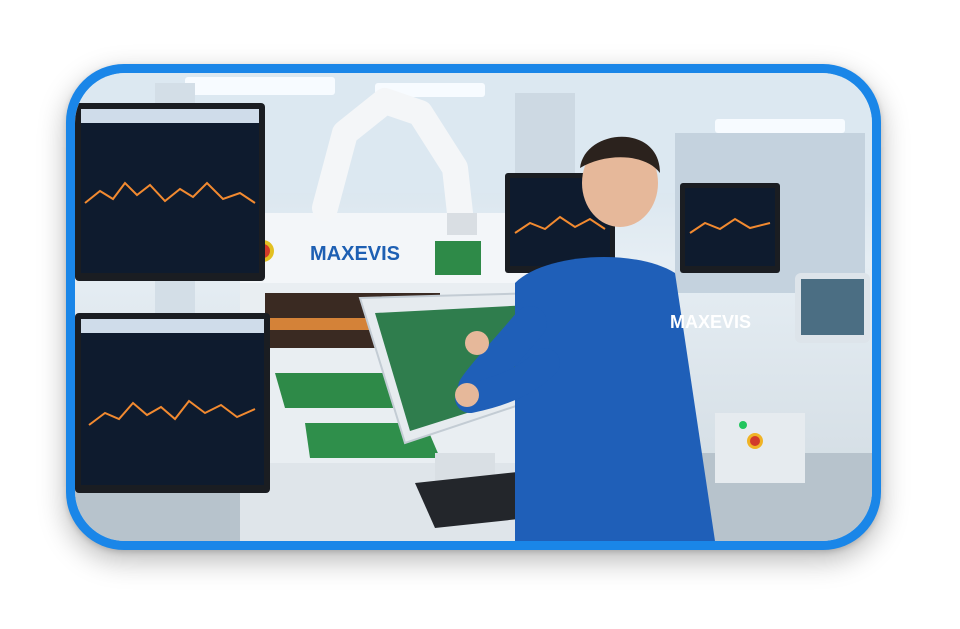  I want to click on worker-jacket, so click(615, 398).